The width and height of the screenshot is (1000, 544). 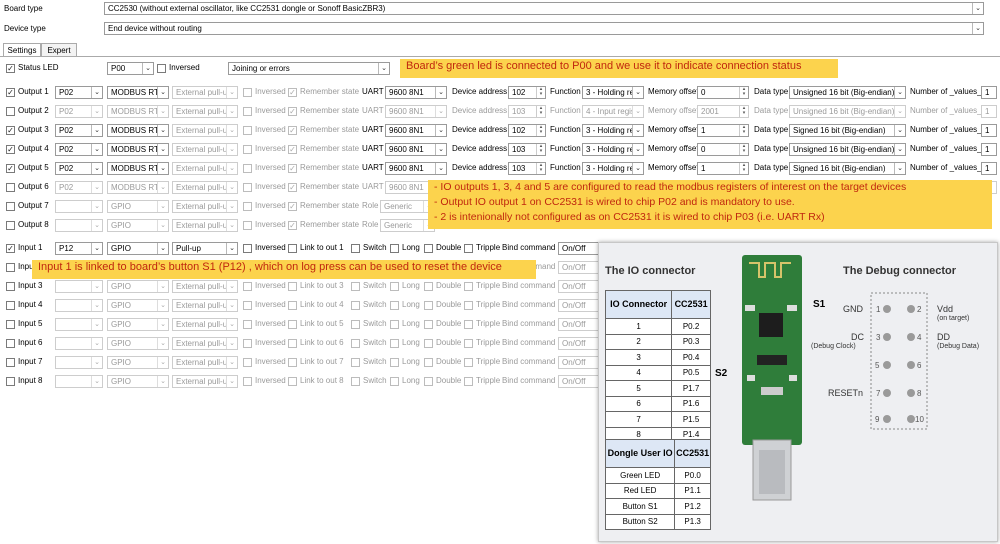 What do you see at coordinates (161, 68) in the screenshot?
I see `status-led-inversed-checkbox` at bounding box center [161, 68].